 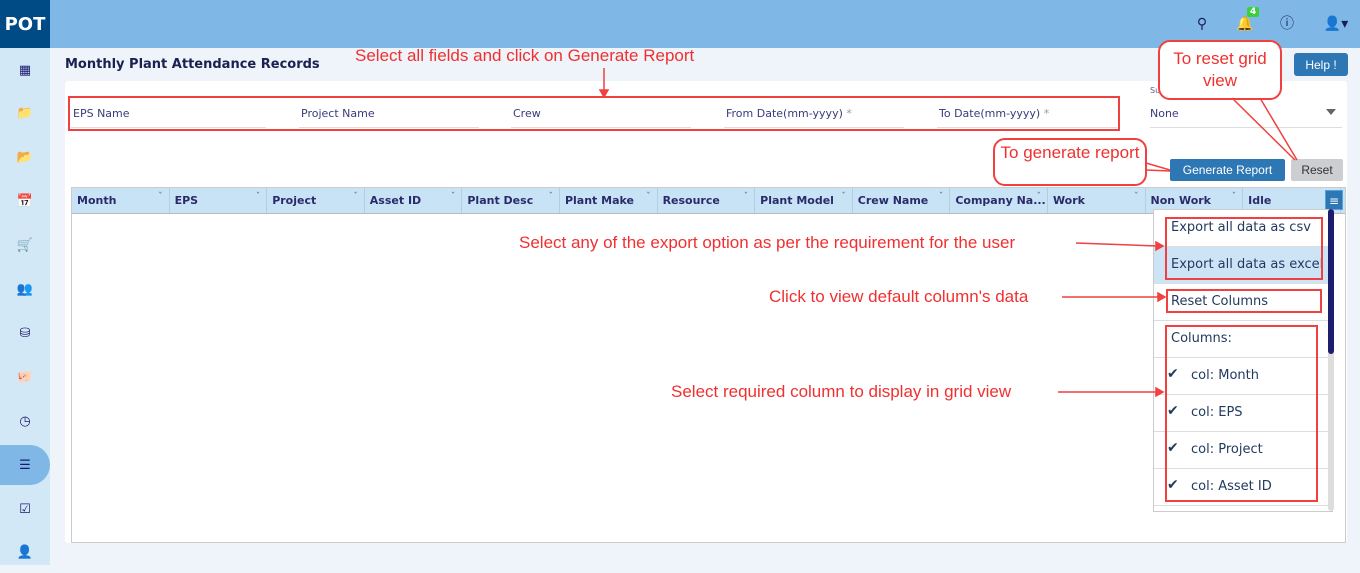 I want to click on column-header: Company Na... ˇ, so click(x=999, y=200).